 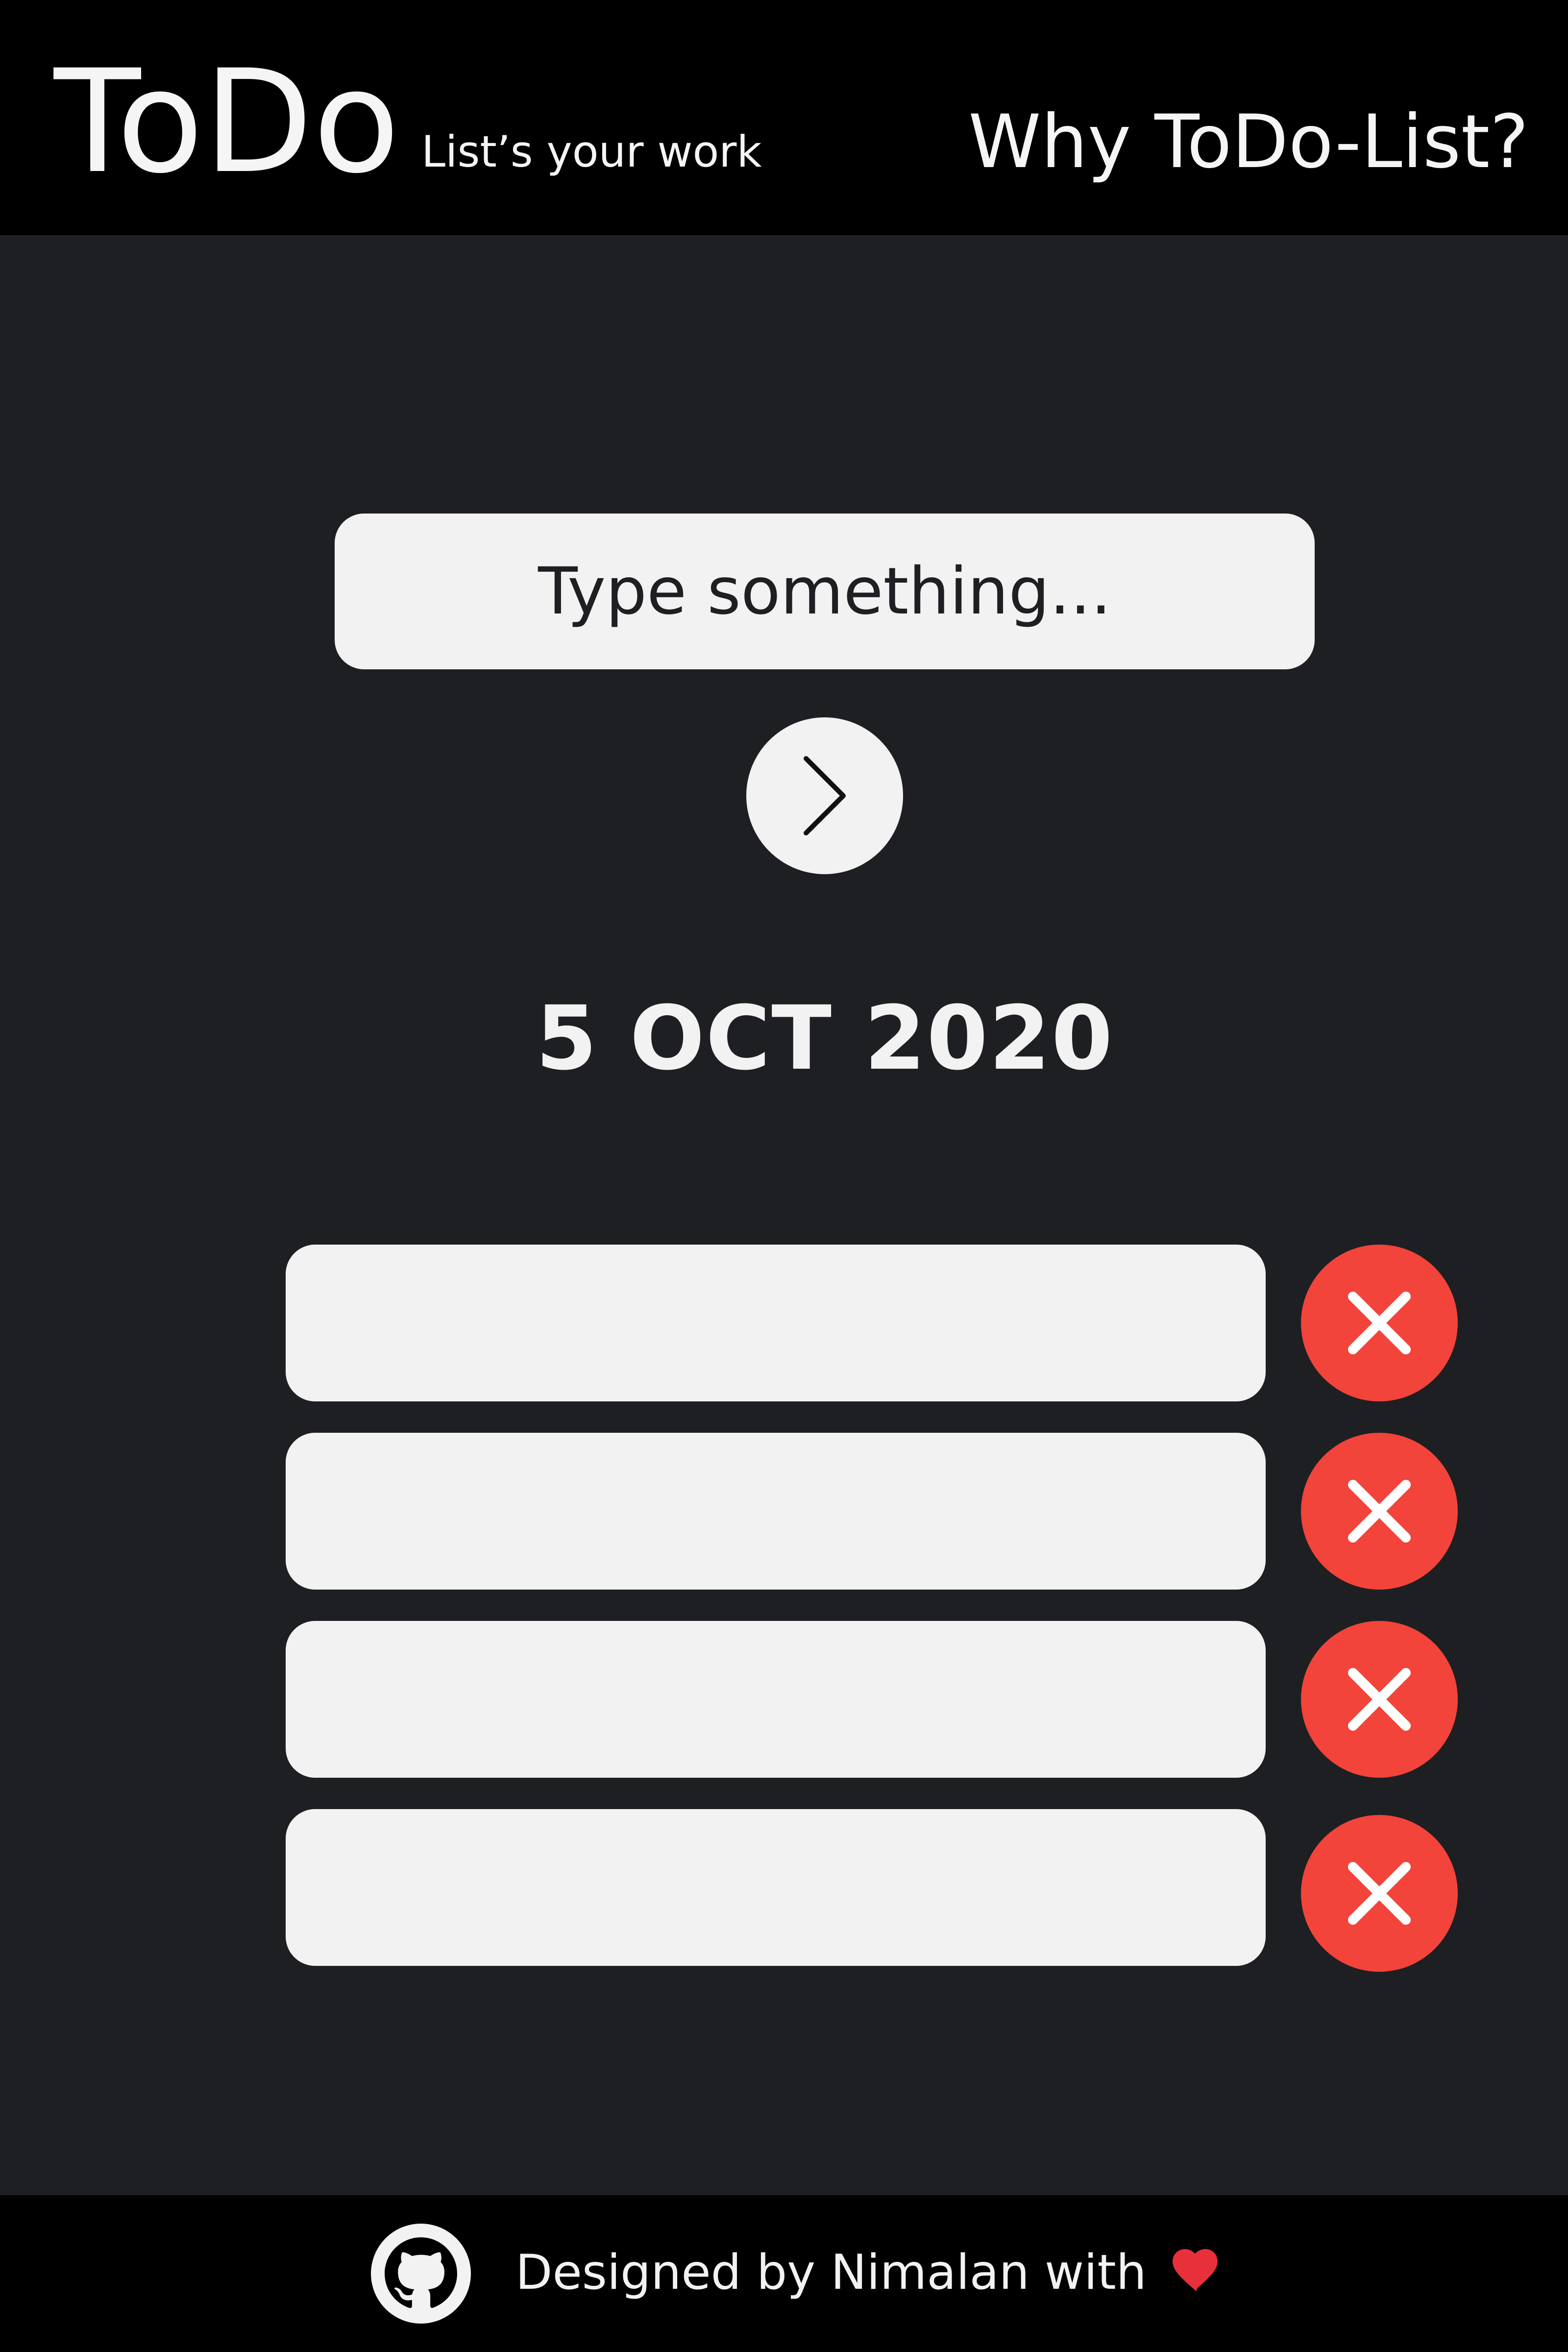 What do you see at coordinates (421, 2274) in the screenshot?
I see `github-icon` at bounding box center [421, 2274].